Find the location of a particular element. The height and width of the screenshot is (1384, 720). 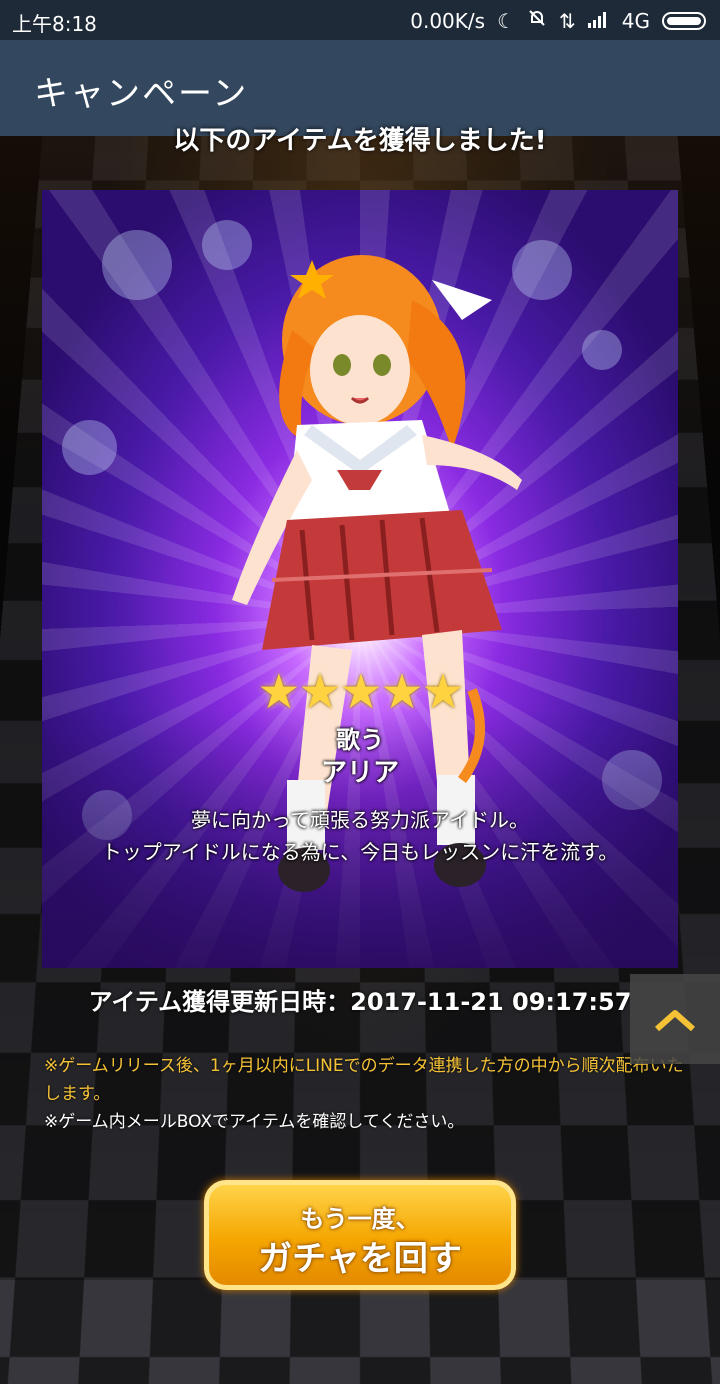

net-speed: 0.00K/s is located at coordinates (448, 20).